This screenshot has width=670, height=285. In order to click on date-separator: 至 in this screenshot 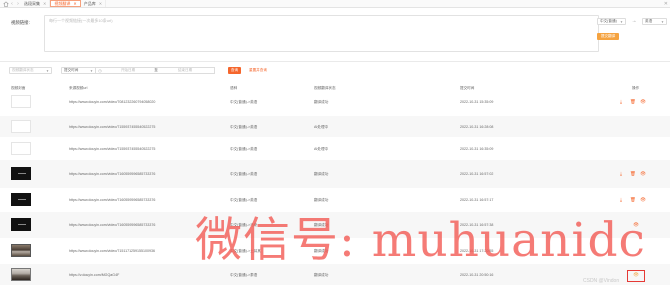, I will do `click(156, 70)`.